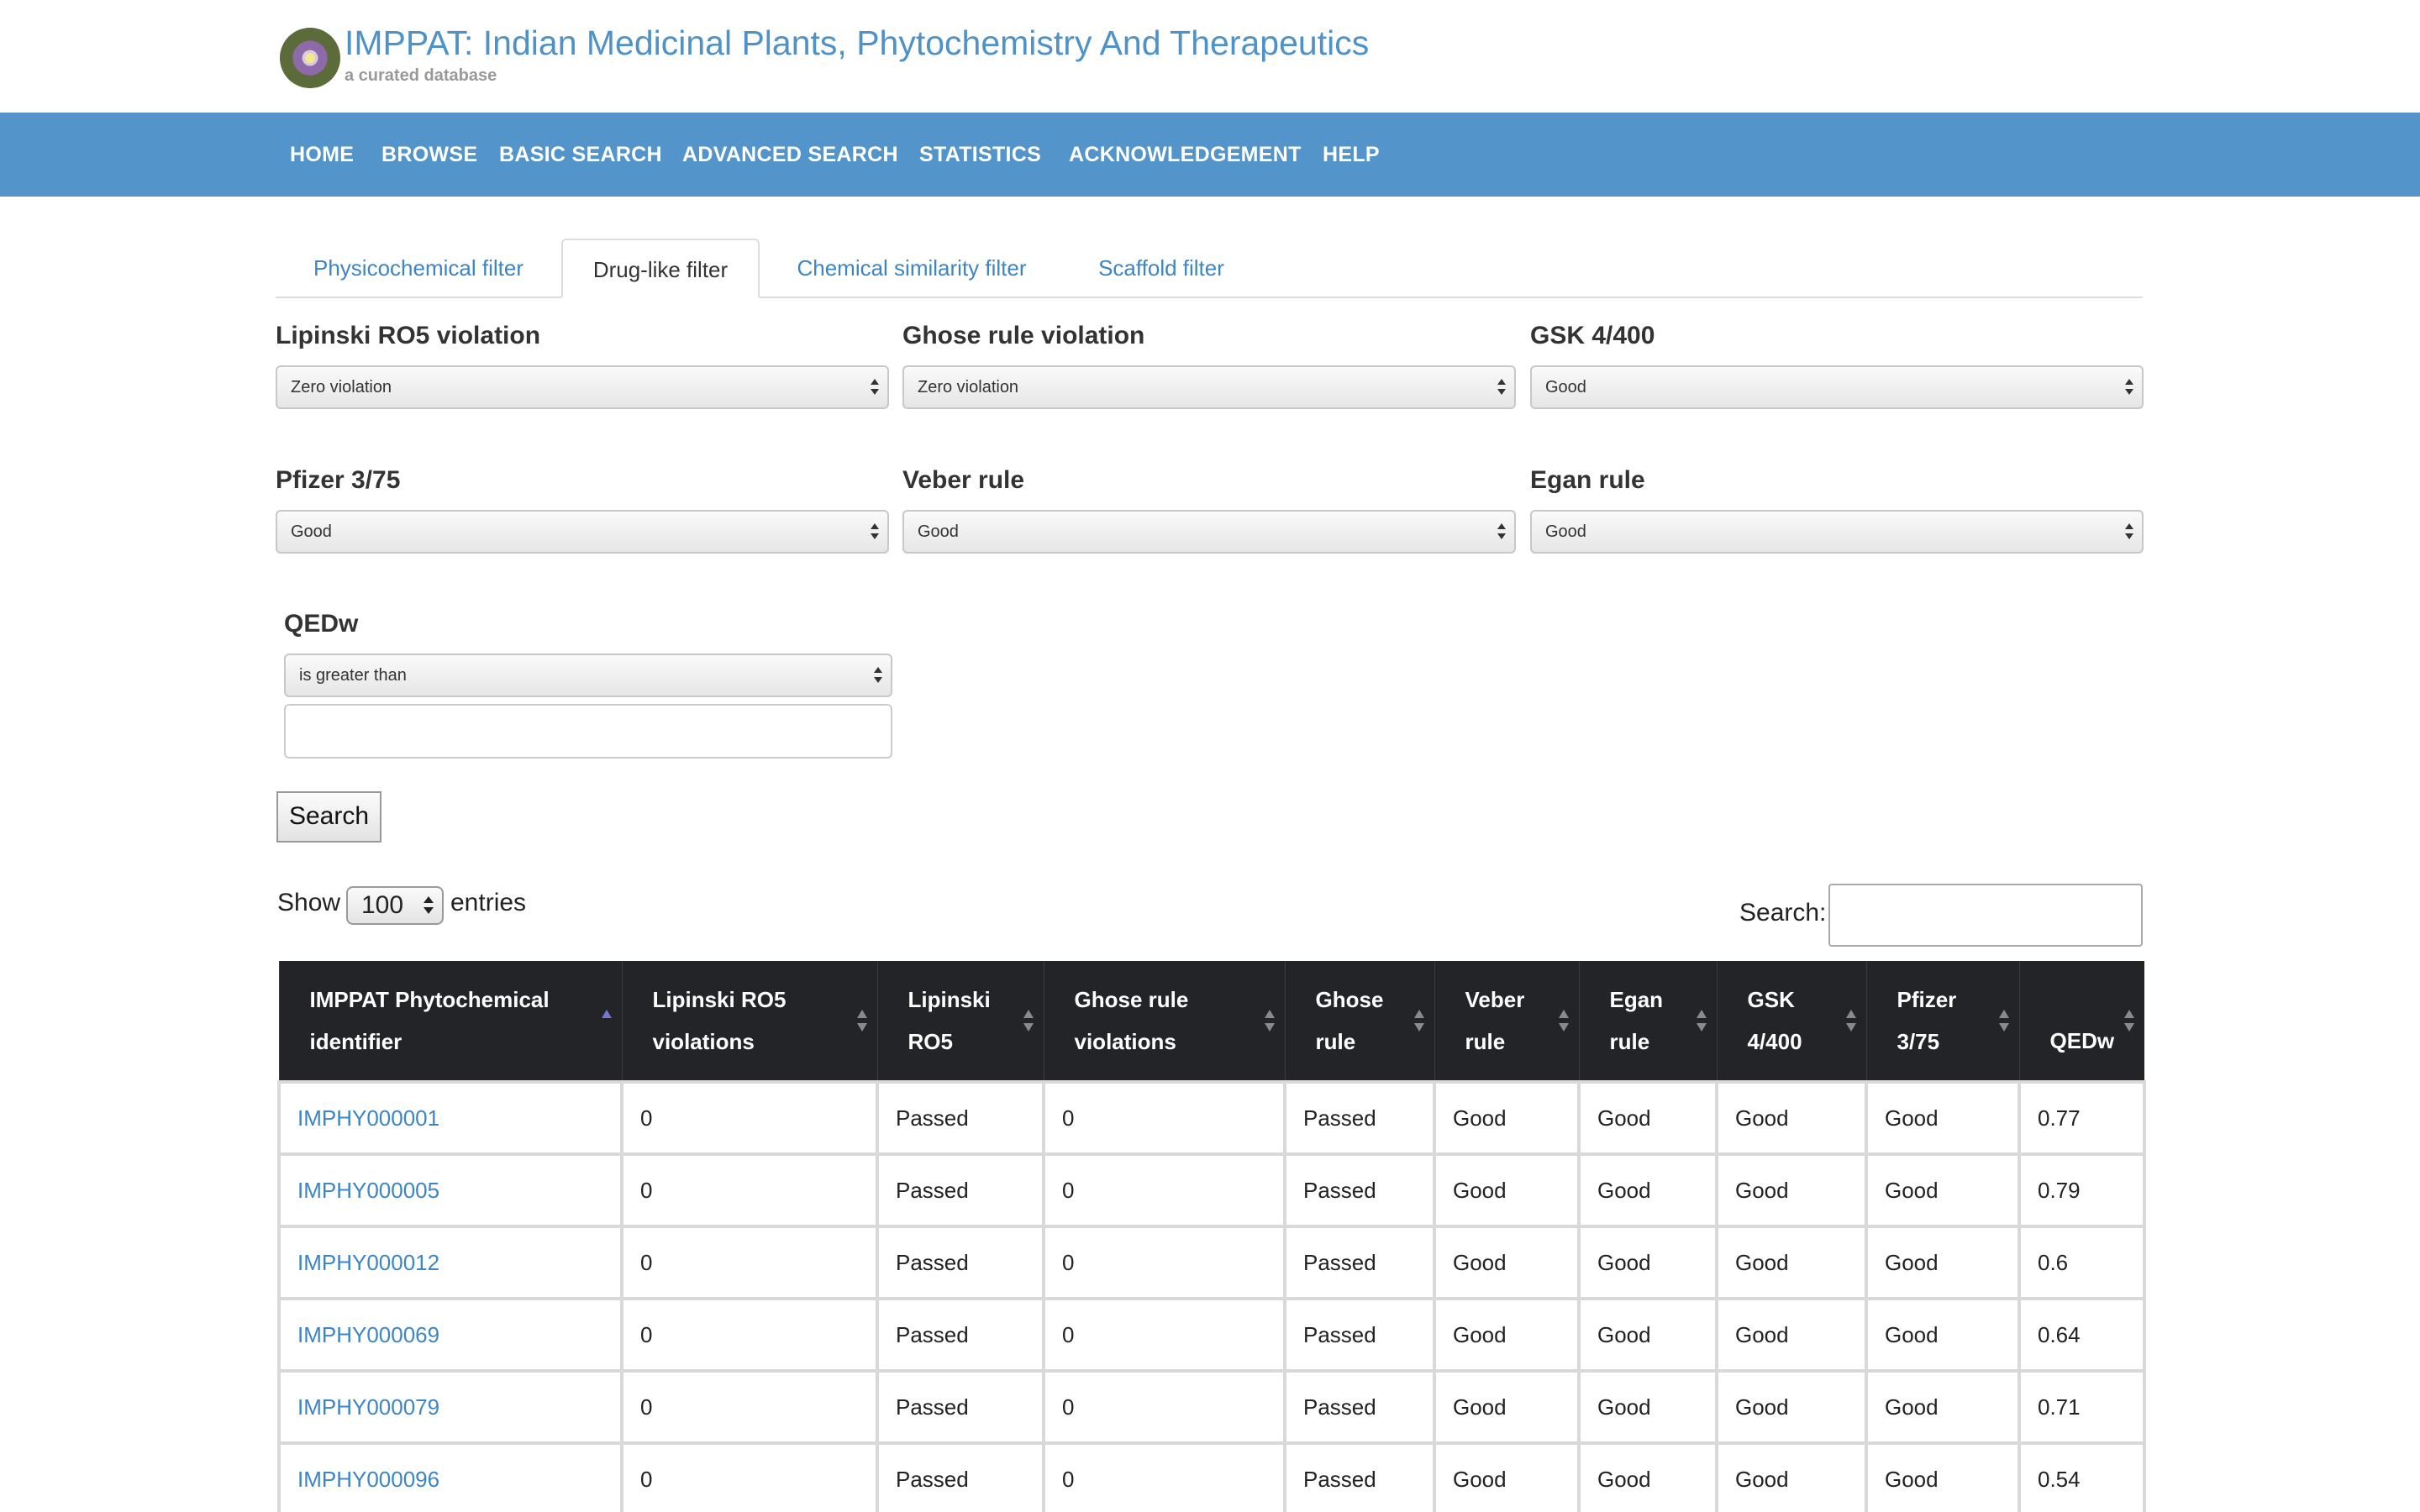 The image size is (2420, 1512). Describe the element at coordinates (450, 1021) in the screenshot. I see `col-header-identifier: IMPPAT Phytochemical identifier` at that location.